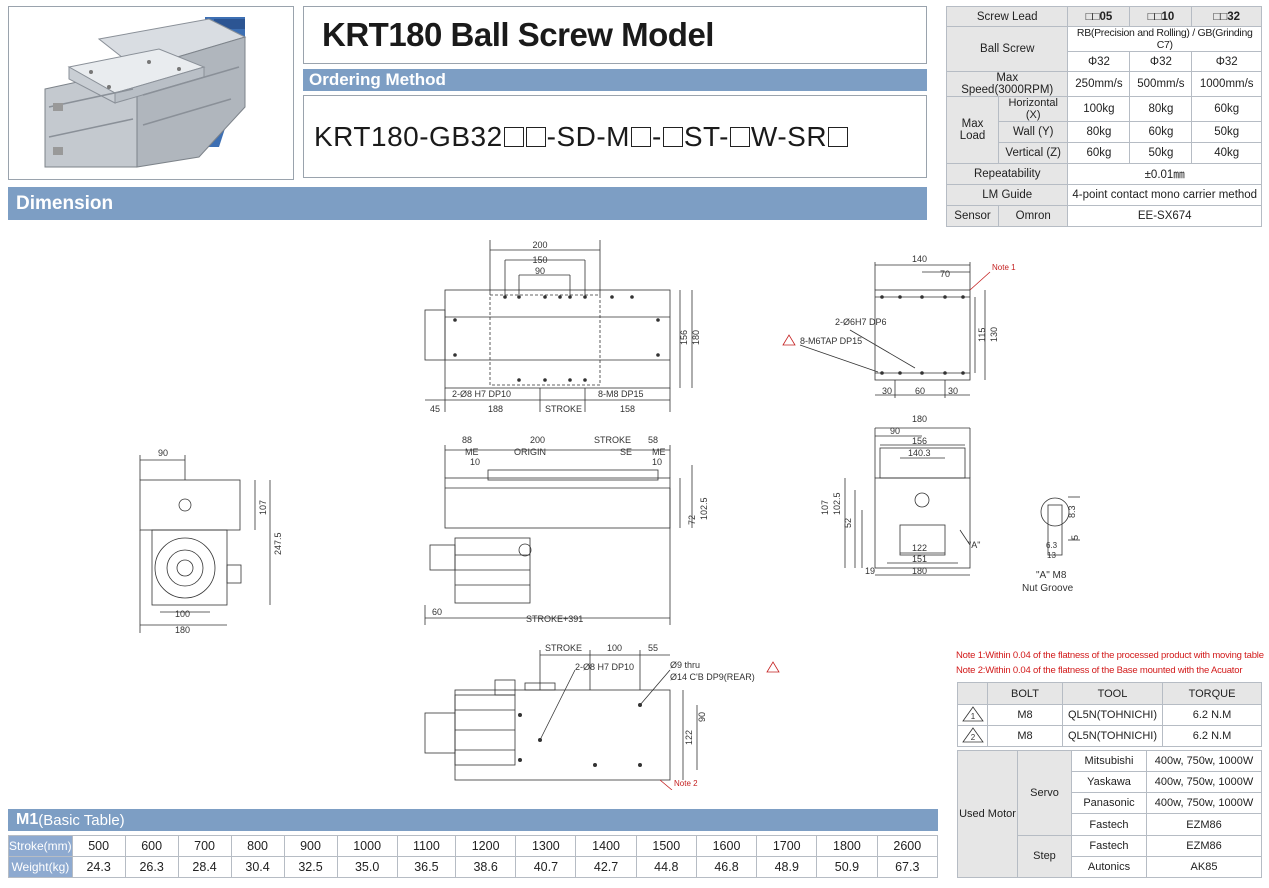 Image resolution: width=1269 pixels, height=888 pixels. Describe the element at coordinates (546, 846) in the screenshot. I see `stroke-cell: 1300` at that location.